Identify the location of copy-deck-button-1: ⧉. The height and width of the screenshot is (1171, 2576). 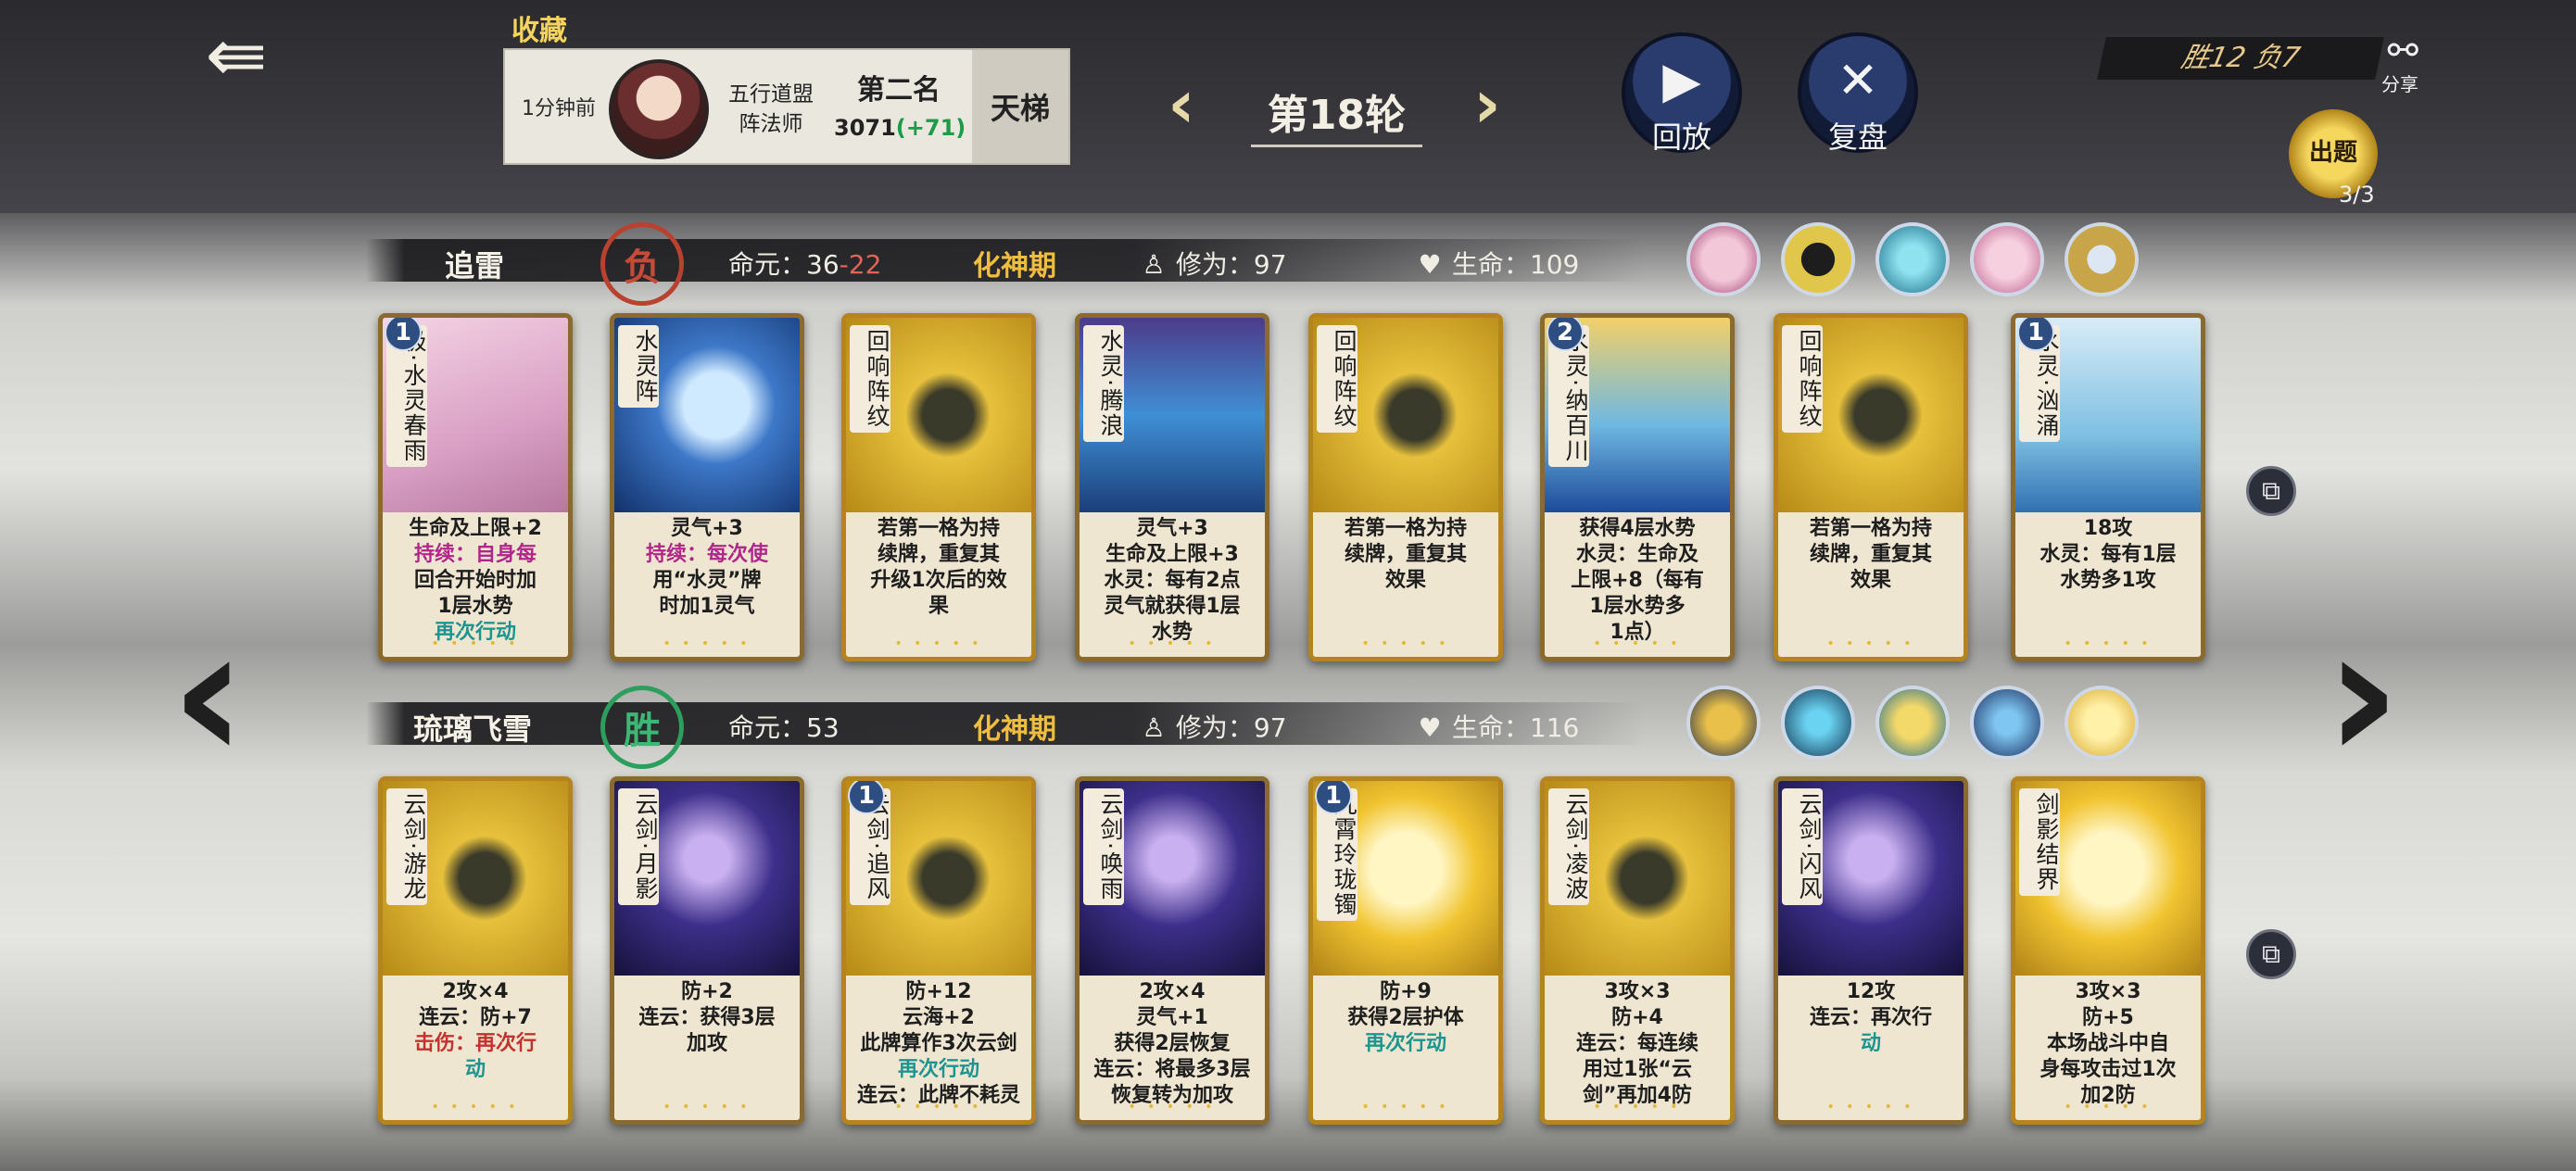
(2271, 491).